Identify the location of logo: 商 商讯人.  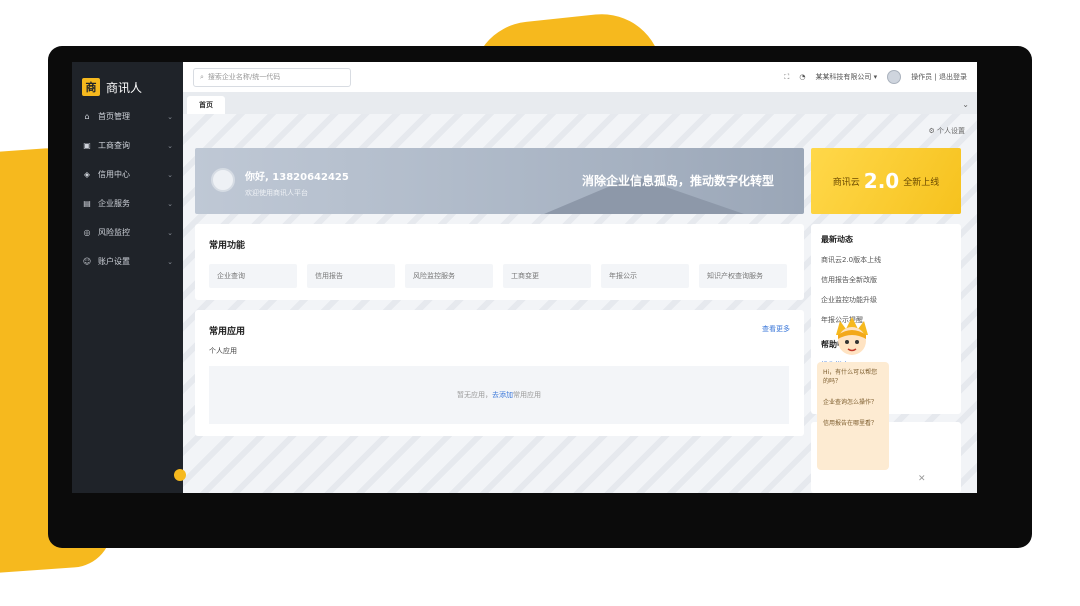
(127, 82).